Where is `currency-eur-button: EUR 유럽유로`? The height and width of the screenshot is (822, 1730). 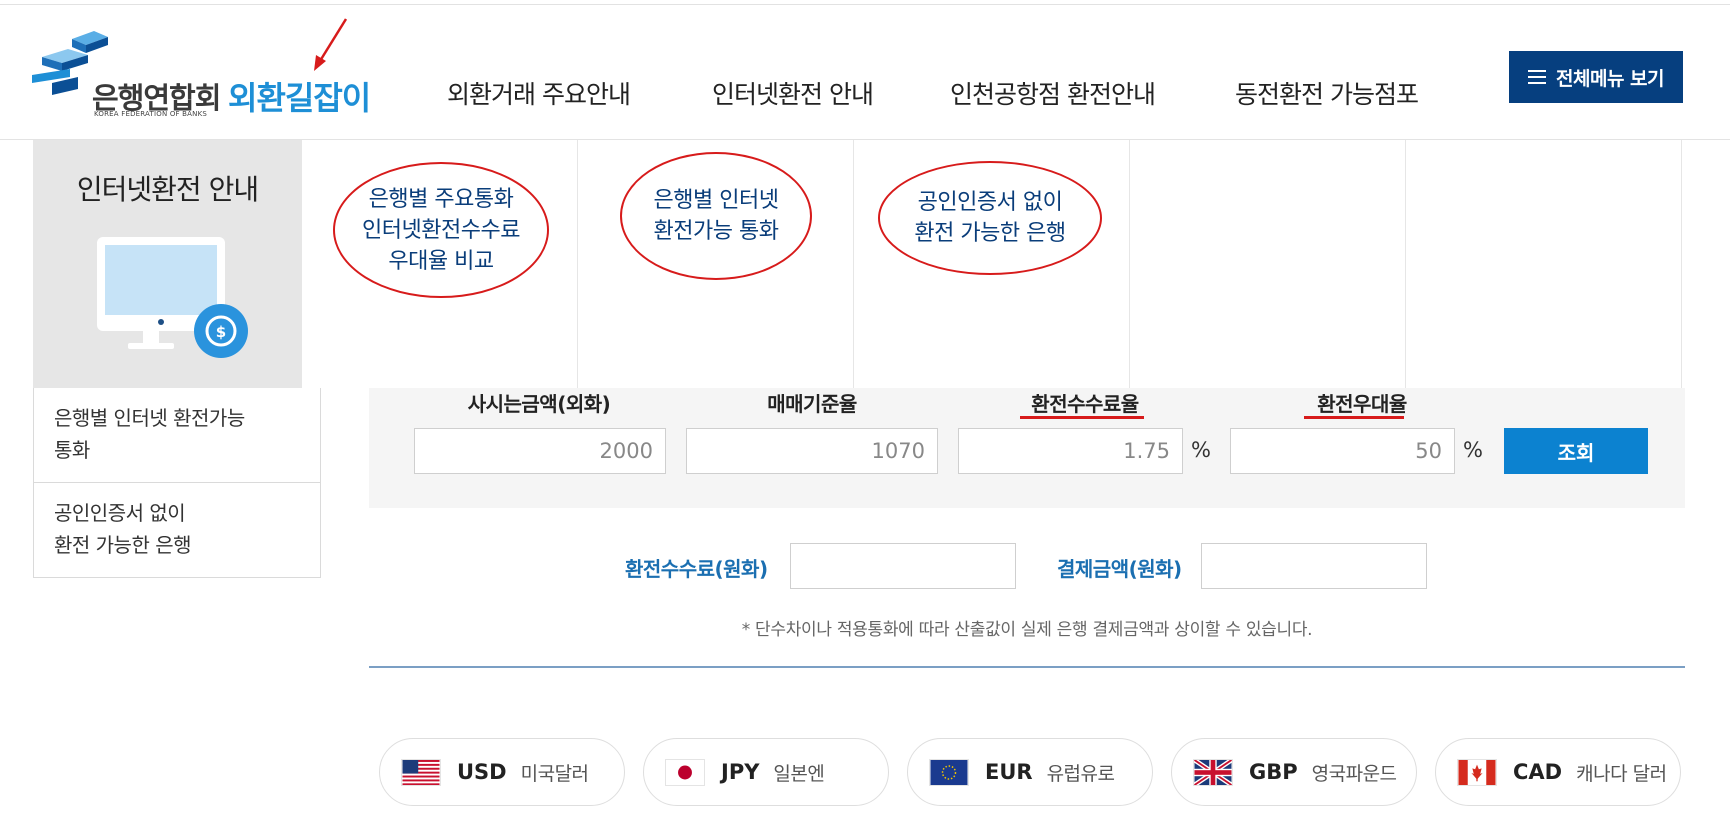 currency-eur-button: EUR 유럽유로 is located at coordinates (1030, 772).